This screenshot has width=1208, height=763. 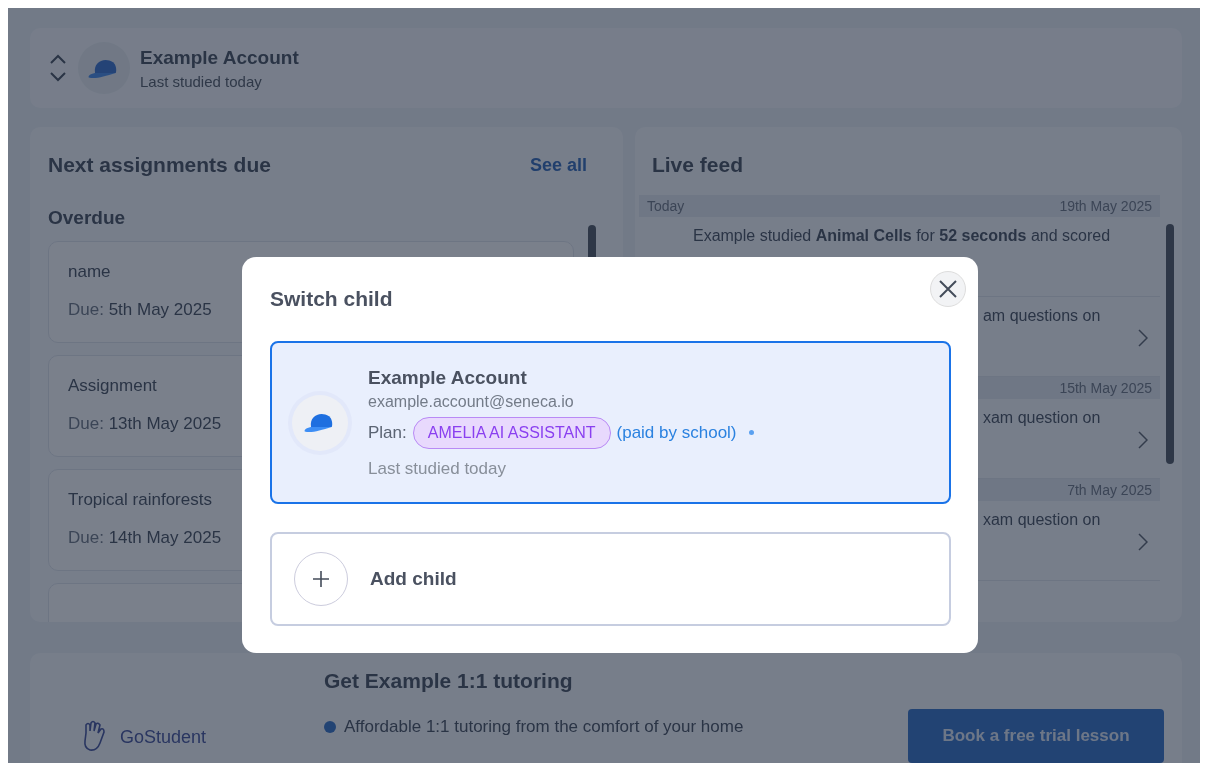 I want to click on assignment-title: Tropical rainforests, so click(x=140, y=500).